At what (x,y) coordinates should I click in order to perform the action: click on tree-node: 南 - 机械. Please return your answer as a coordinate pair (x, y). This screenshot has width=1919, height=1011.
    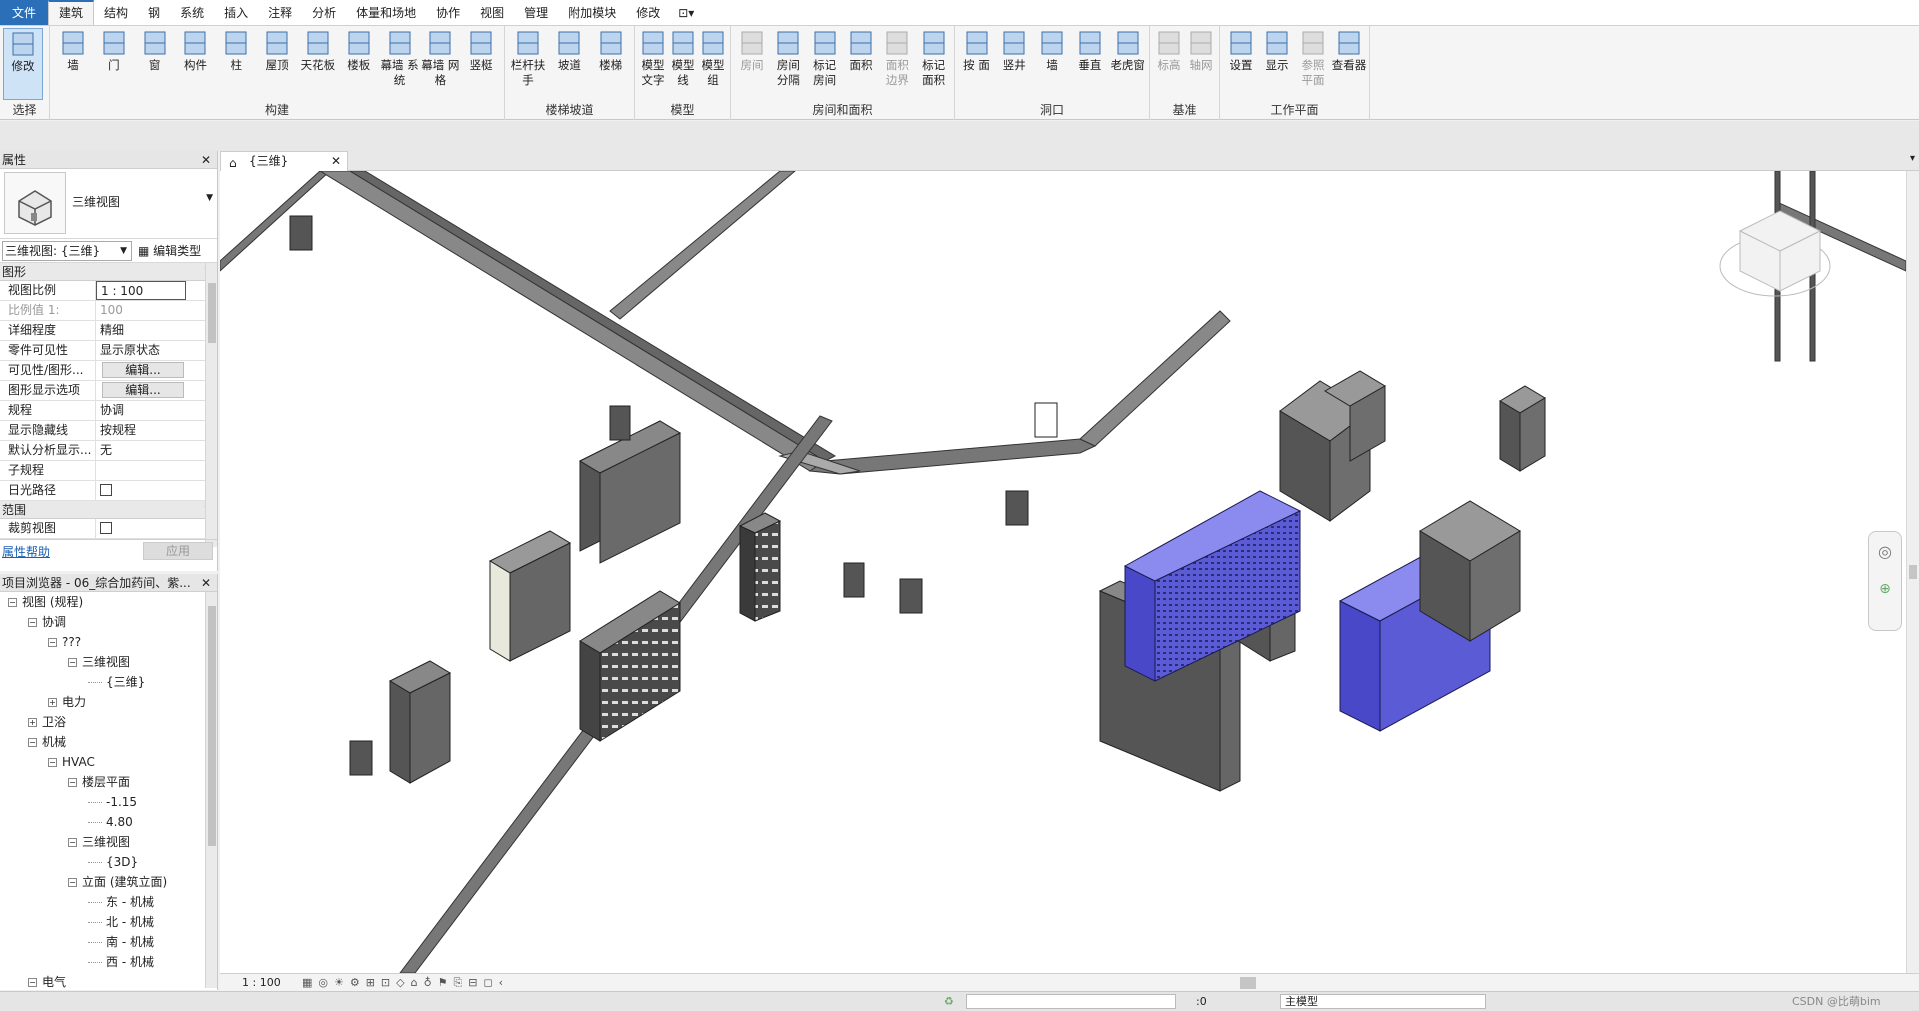
    Looking at the image, I should click on (121, 942).